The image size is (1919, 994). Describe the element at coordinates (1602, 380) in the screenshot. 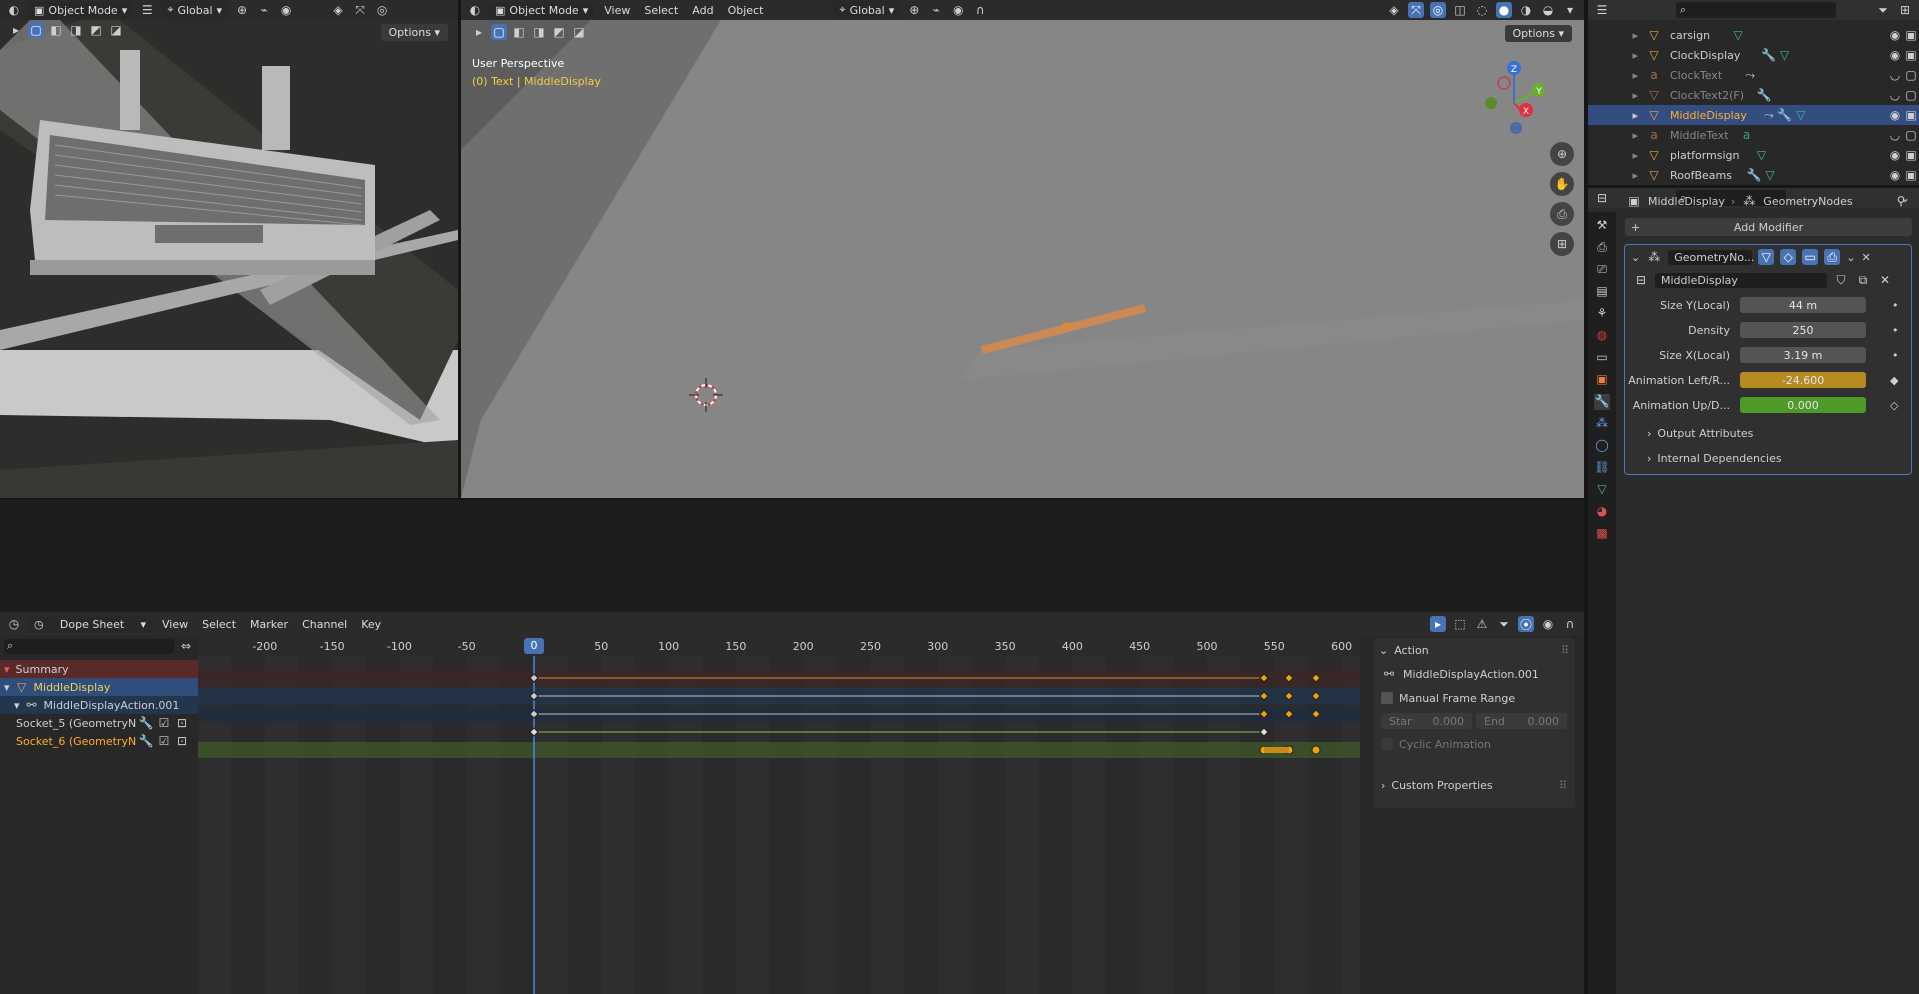

I see `object-tab-icon: ▣` at that location.